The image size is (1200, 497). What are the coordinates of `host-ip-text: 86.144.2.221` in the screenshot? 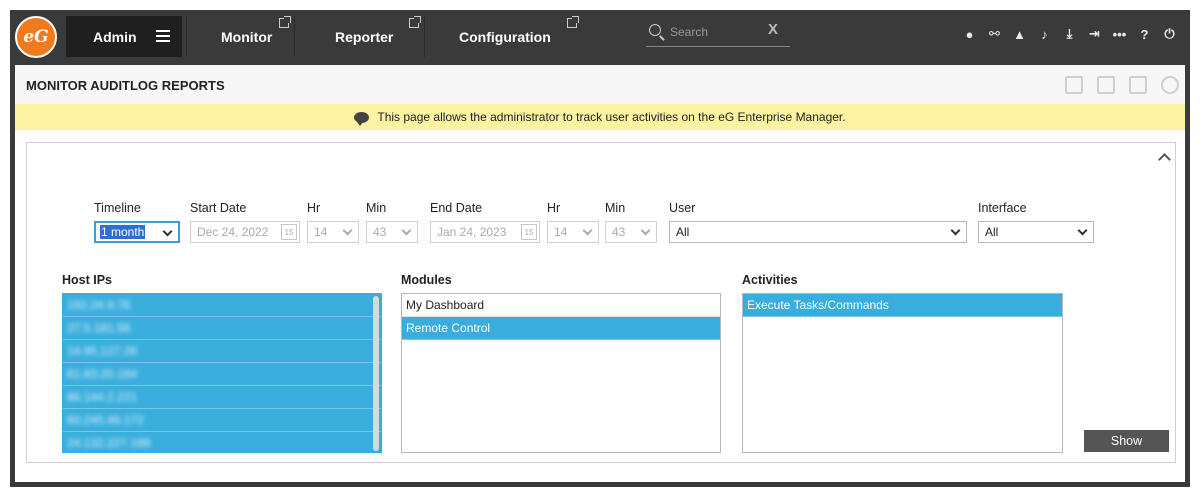 It's located at (102, 397).